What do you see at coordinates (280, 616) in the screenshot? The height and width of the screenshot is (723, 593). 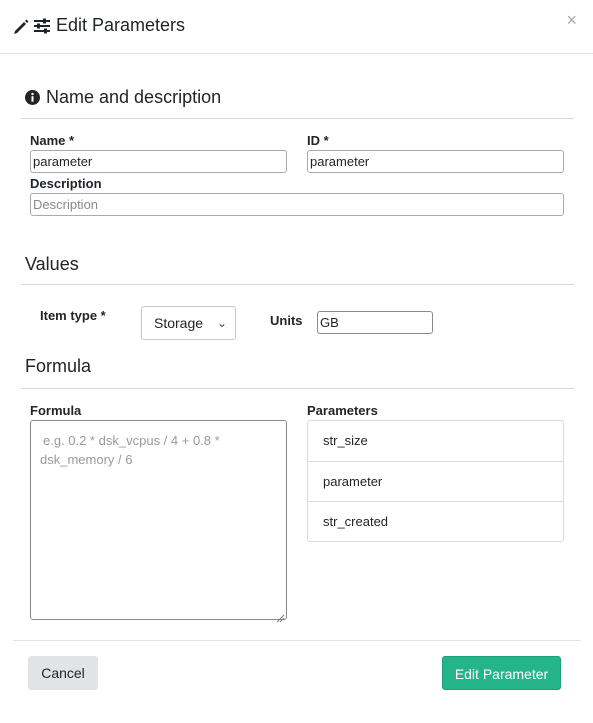 I see `resize-handle-icon` at bounding box center [280, 616].